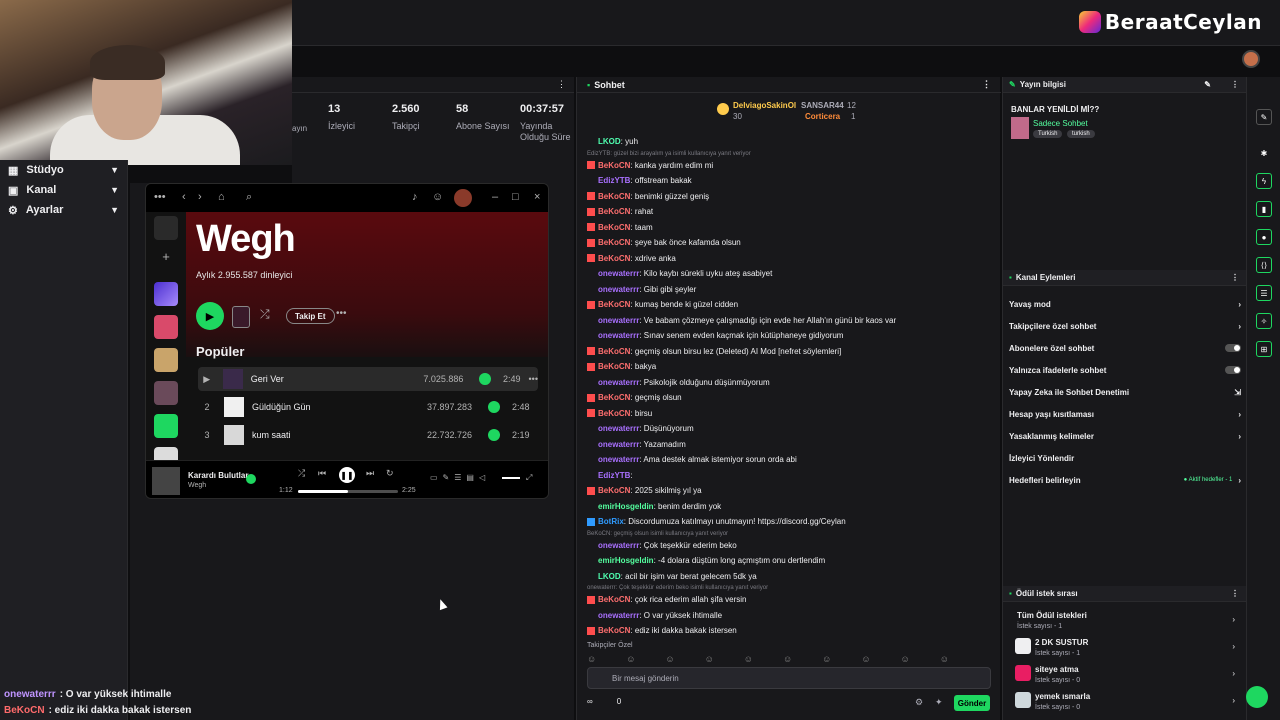  Describe the element at coordinates (1257, 697) in the screenshot. I see `help-button` at that location.